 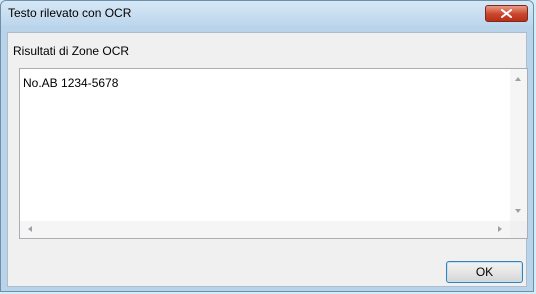 What do you see at coordinates (71, 51) in the screenshot?
I see `section-label: Risultati di Zone OCR` at bounding box center [71, 51].